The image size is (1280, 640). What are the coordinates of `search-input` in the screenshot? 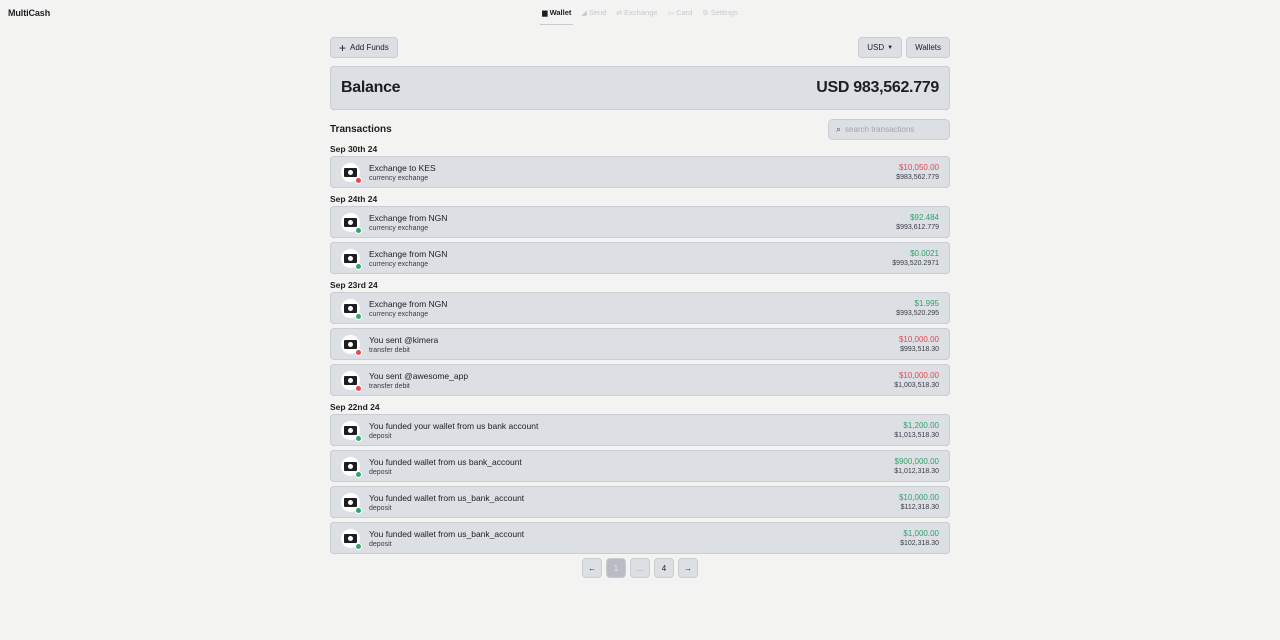 It's located at (893, 129).